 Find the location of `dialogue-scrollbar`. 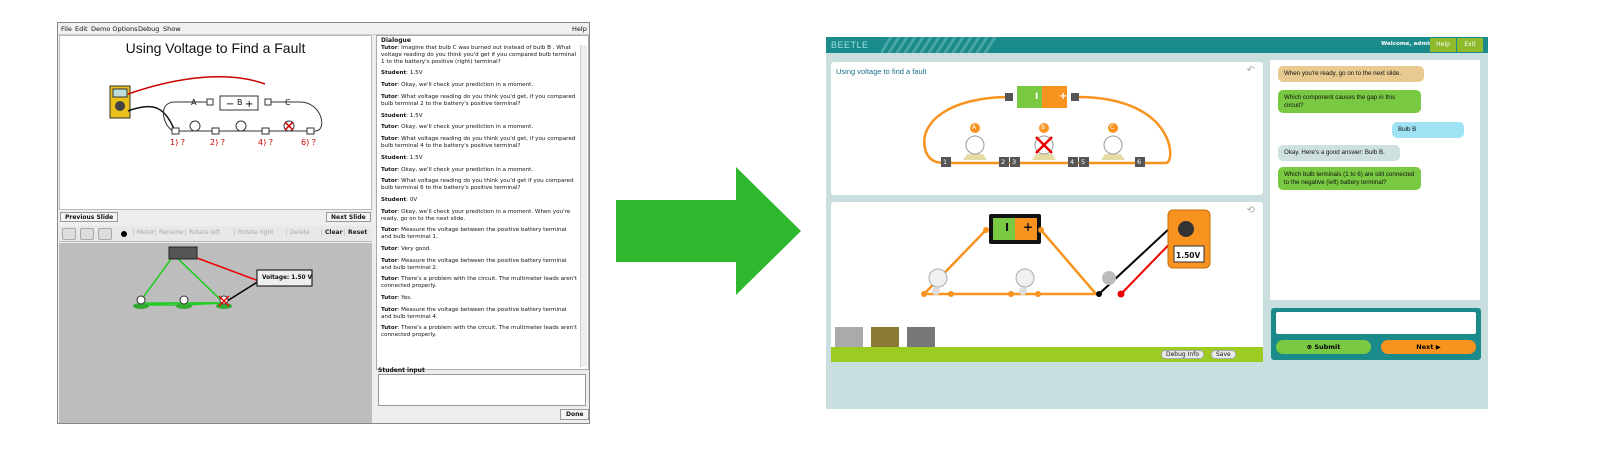

dialogue-scrollbar is located at coordinates (583, 206).